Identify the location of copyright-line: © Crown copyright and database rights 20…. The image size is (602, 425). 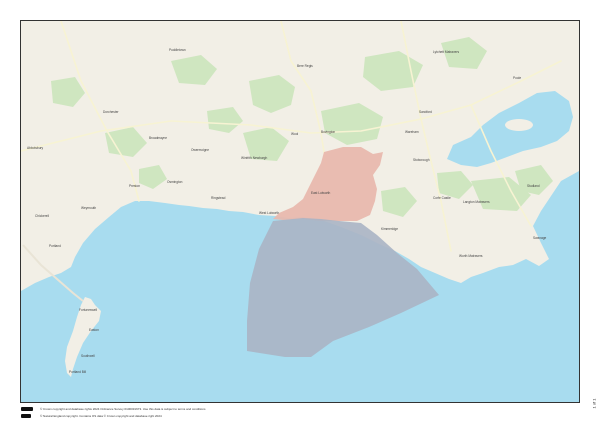
(123, 409).